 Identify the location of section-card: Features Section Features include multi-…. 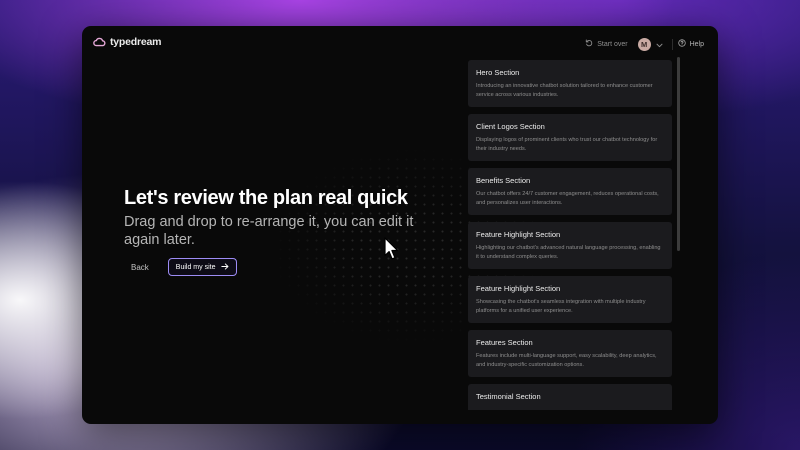
(570, 353).